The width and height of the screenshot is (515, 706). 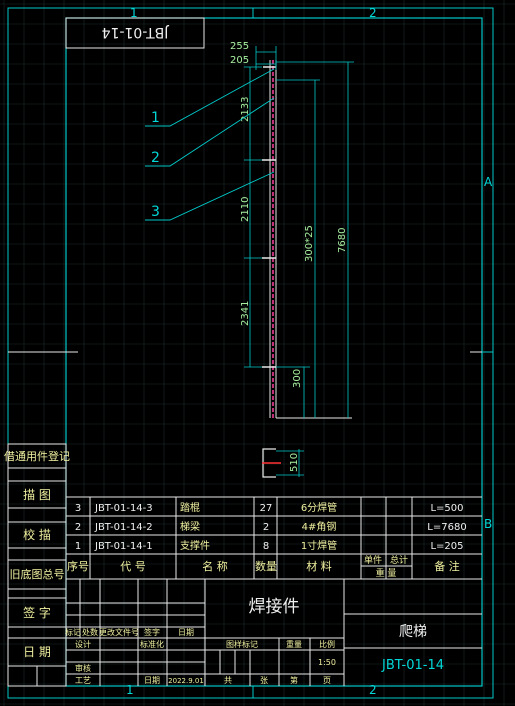 I want to click on bom-cell-note: L=7680, so click(x=446, y=527).